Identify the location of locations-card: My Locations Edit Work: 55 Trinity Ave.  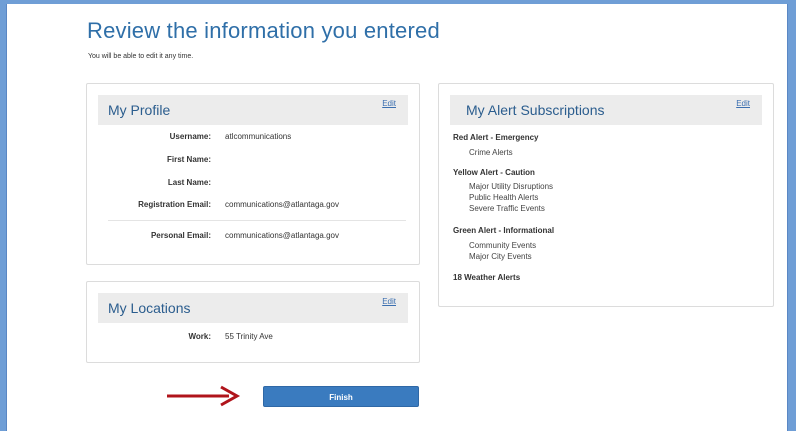
(253, 322).